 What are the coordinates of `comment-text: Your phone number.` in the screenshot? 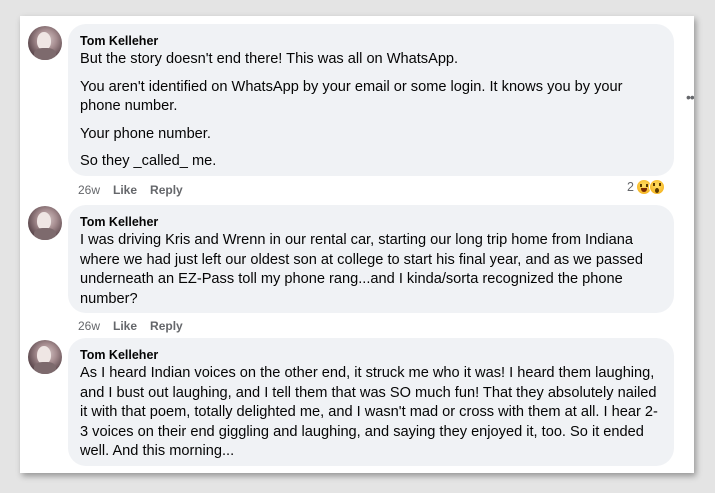 It's located at (145, 133).